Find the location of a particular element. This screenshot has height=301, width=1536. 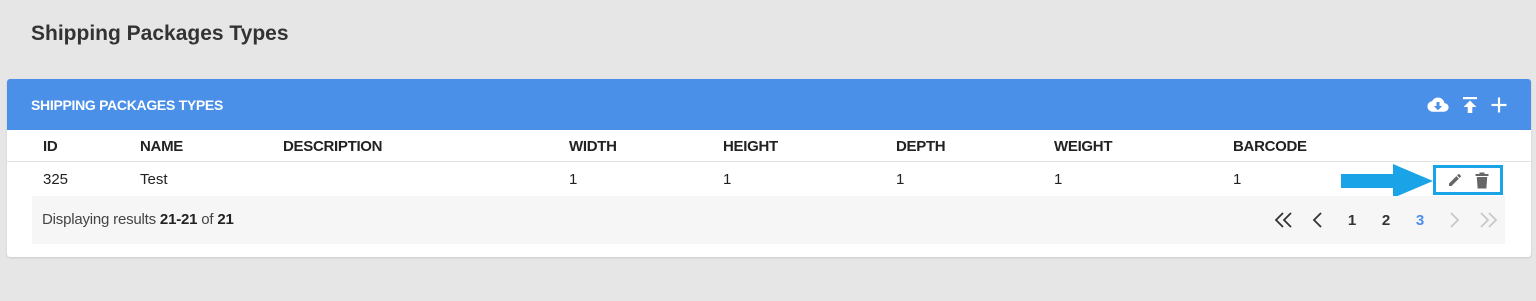

results-summary: Displaying results 21-21 of 21 is located at coordinates (138, 219).